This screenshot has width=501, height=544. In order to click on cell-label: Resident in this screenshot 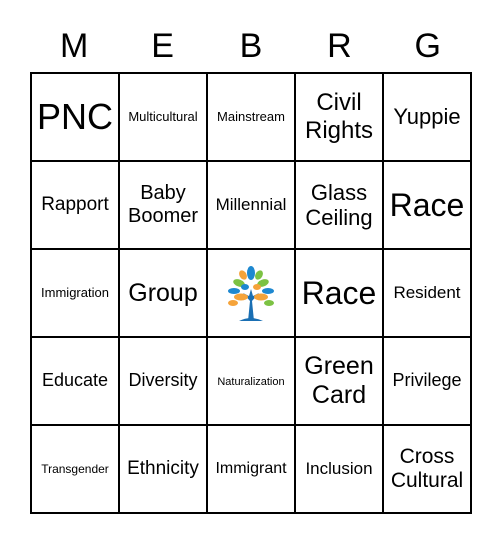, I will do `click(427, 292)`.